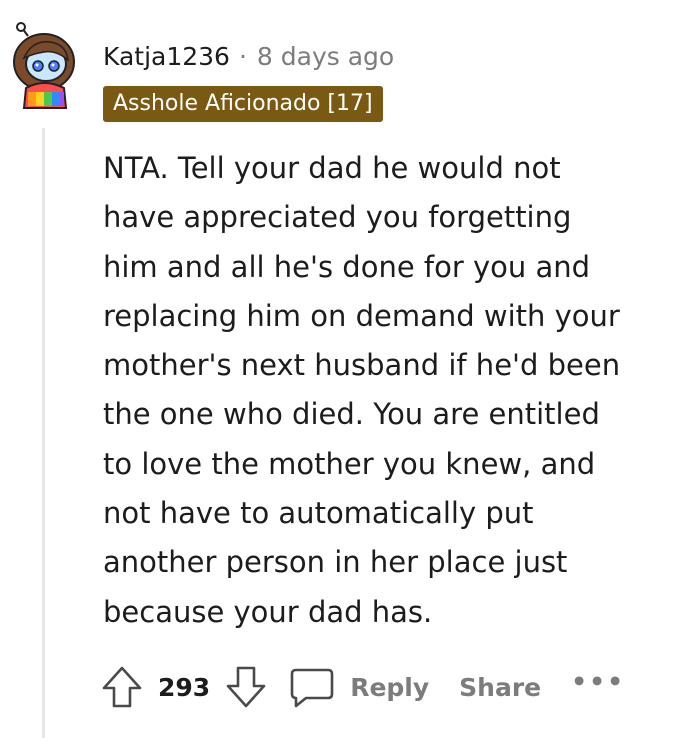 Image resolution: width=700 pixels, height=738 pixels. What do you see at coordinates (389, 687) in the screenshot?
I see `reply-button: Reply` at bounding box center [389, 687].